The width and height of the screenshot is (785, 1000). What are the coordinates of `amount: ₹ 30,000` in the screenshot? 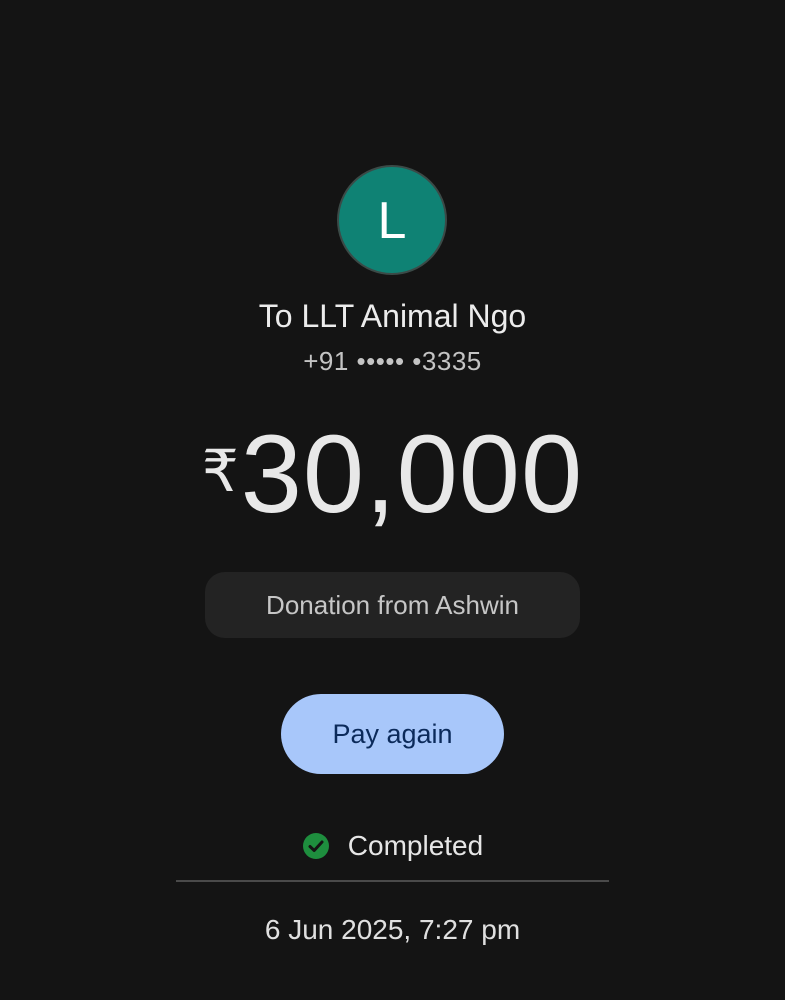 It's located at (392, 475).